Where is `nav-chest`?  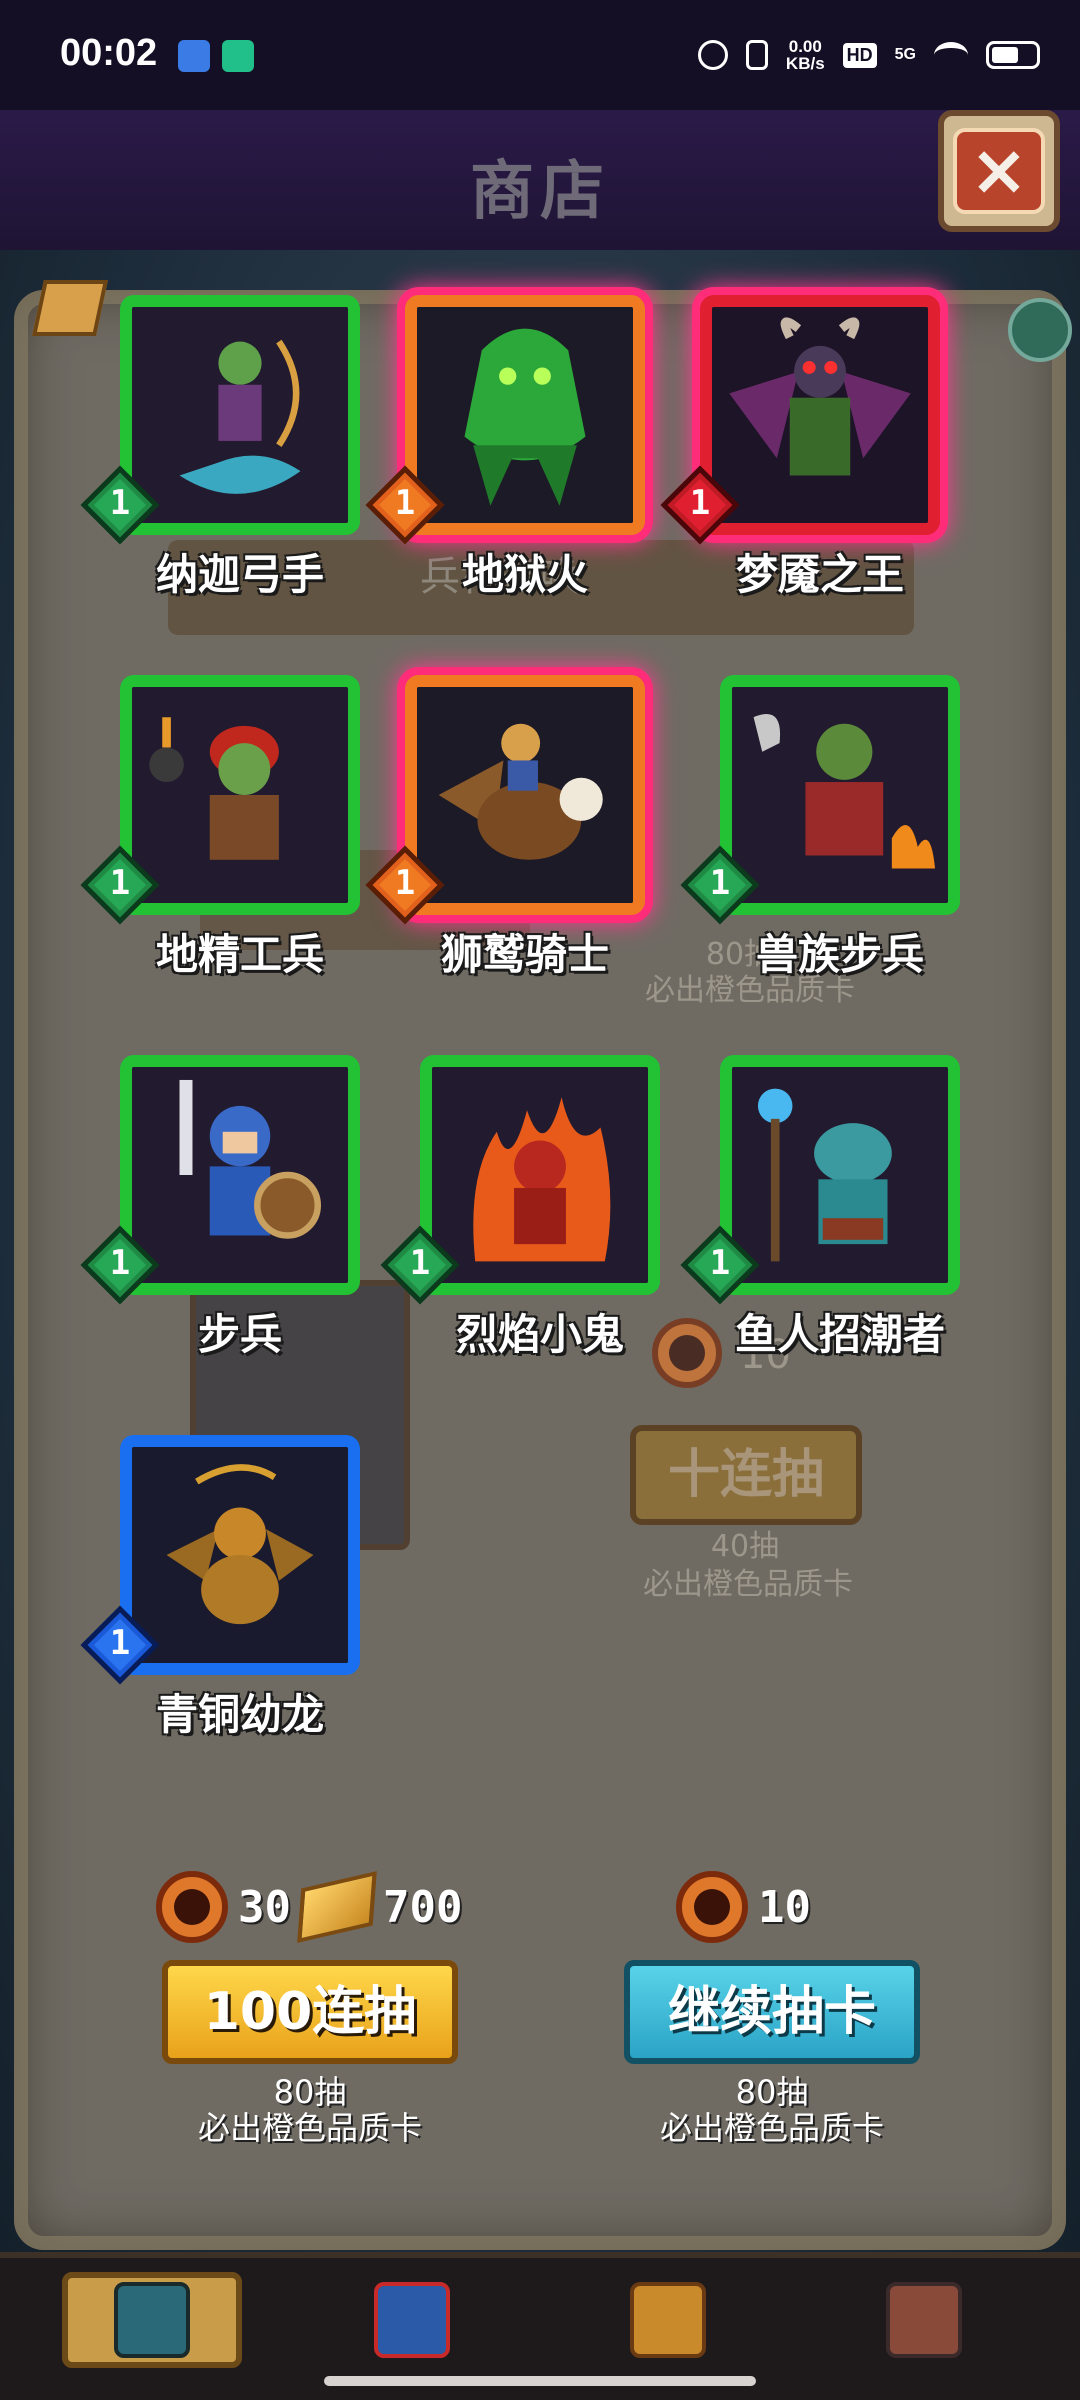 nav-chest is located at coordinates (668, 2320).